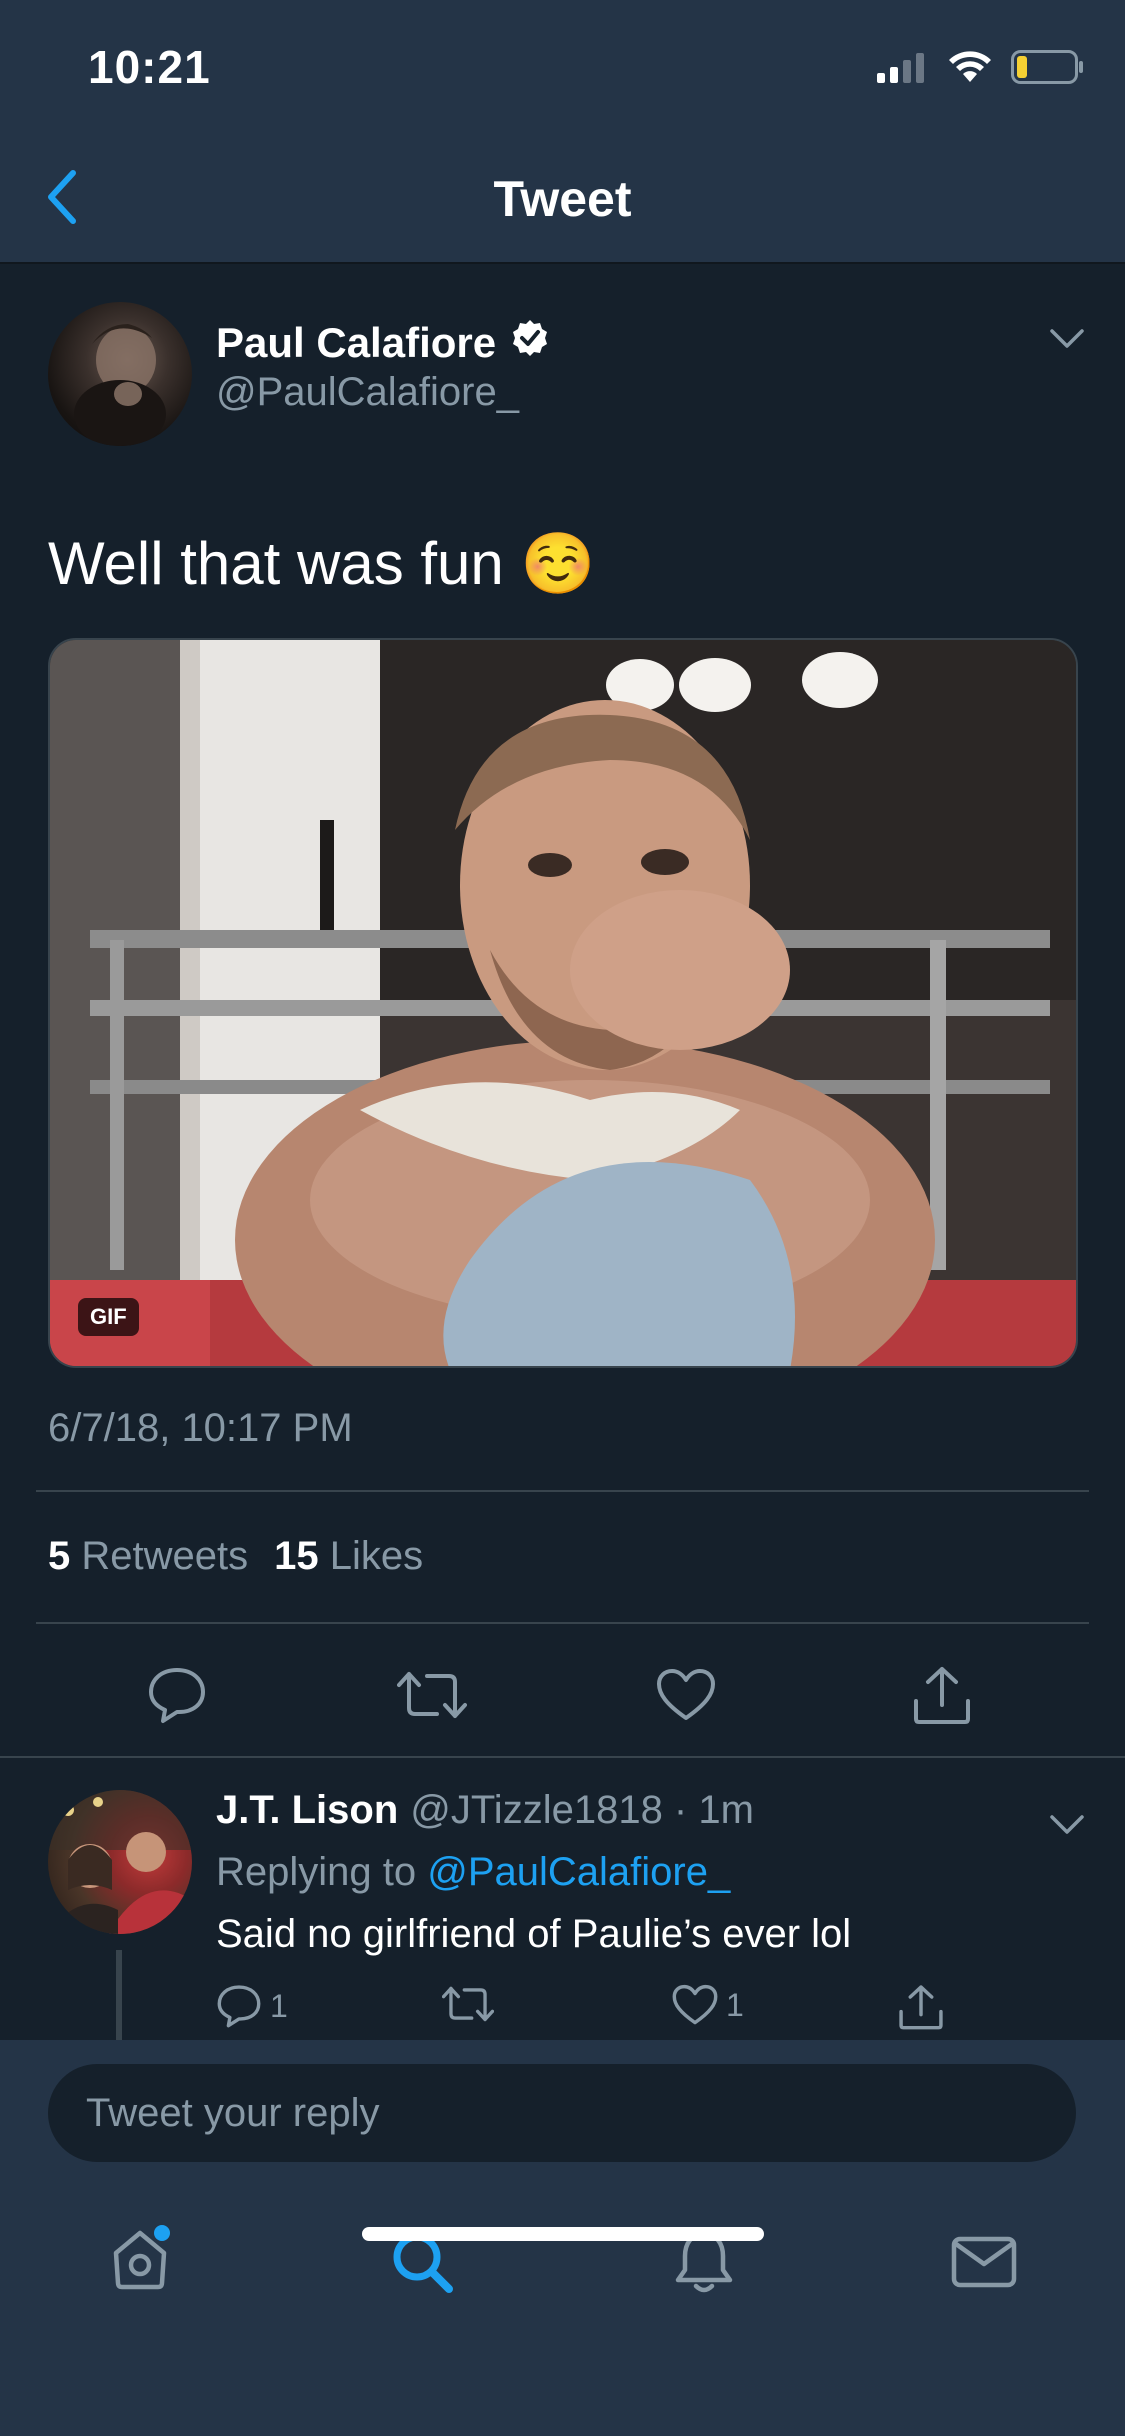 The image size is (1125, 2436). I want to click on compose-bar: Tweet your reply, so click(562, 2105).